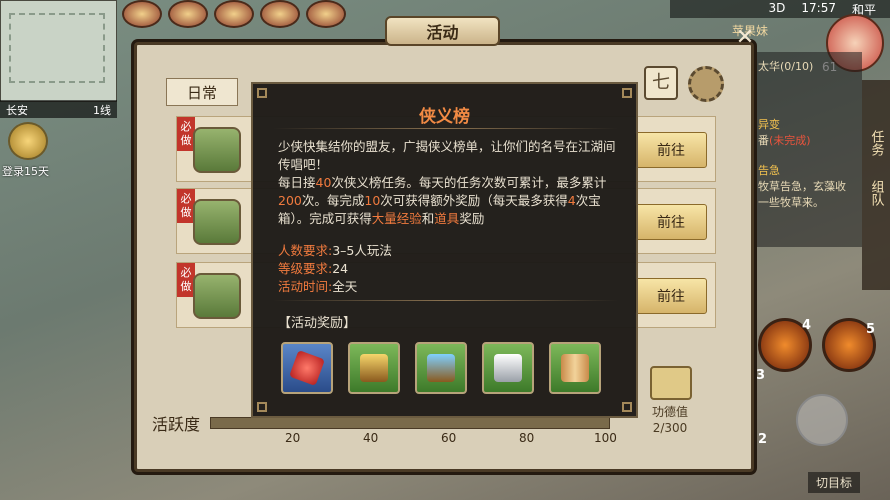 This screenshot has height=500, width=890. I want to click on modal-title: 侠义榜, so click(444, 117).